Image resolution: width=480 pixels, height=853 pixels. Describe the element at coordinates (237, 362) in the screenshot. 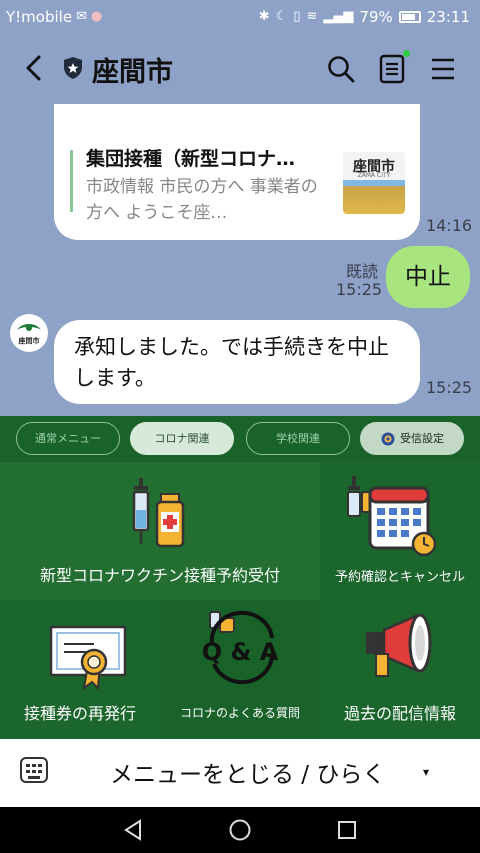

I see `bot-message-bubble: 承知しました。では手続きを中止します。` at that location.